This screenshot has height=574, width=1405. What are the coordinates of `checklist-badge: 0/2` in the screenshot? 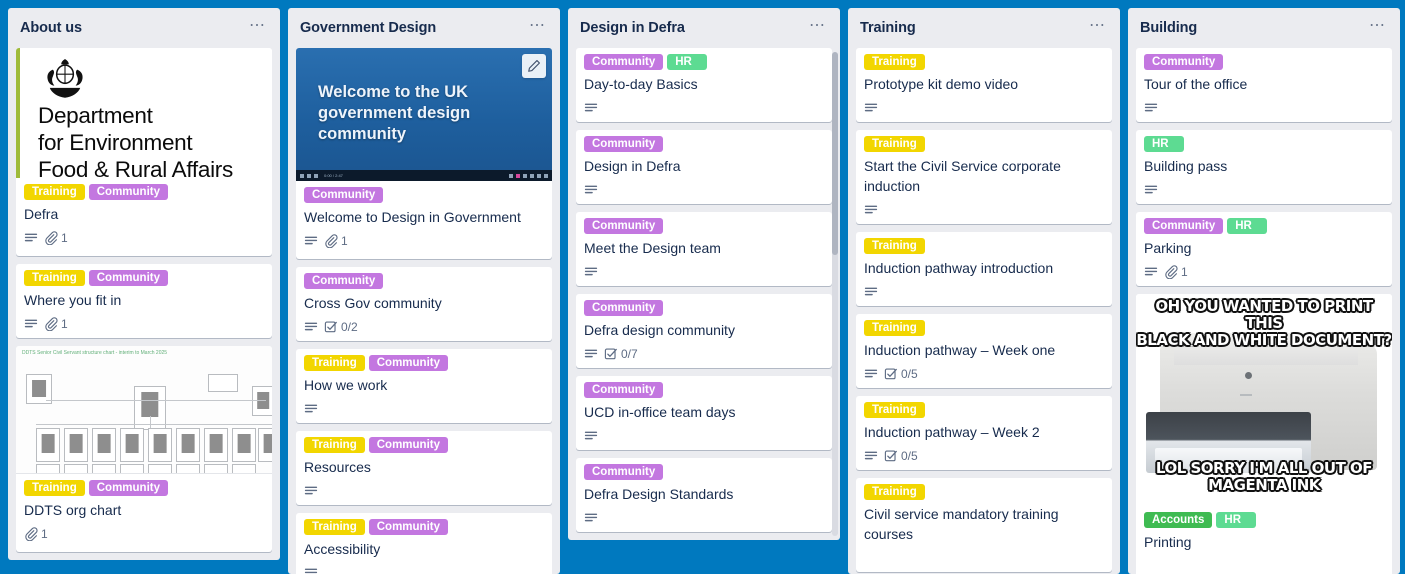 It's located at (341, 327).